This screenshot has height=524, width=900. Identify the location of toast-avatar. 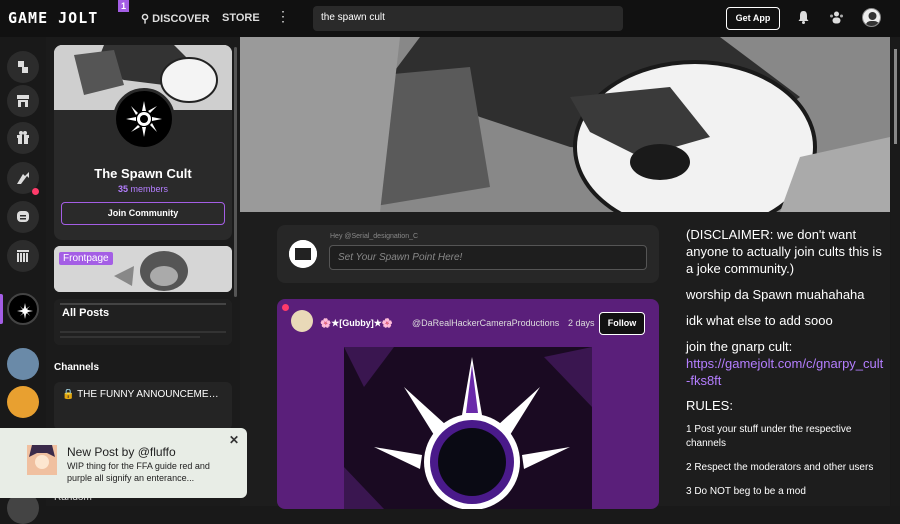
(42, 460).